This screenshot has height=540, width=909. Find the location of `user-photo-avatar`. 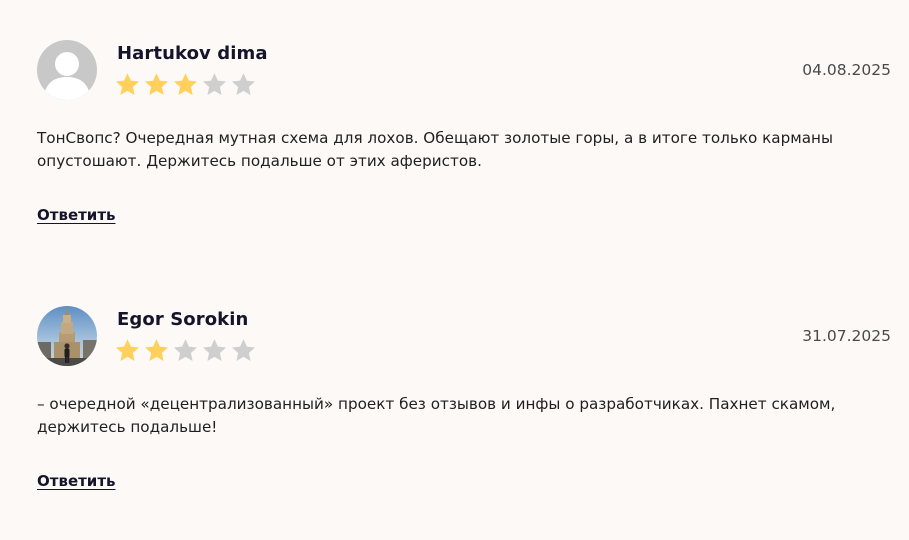

user-photo-avatar is located at coordinates (67, 336).